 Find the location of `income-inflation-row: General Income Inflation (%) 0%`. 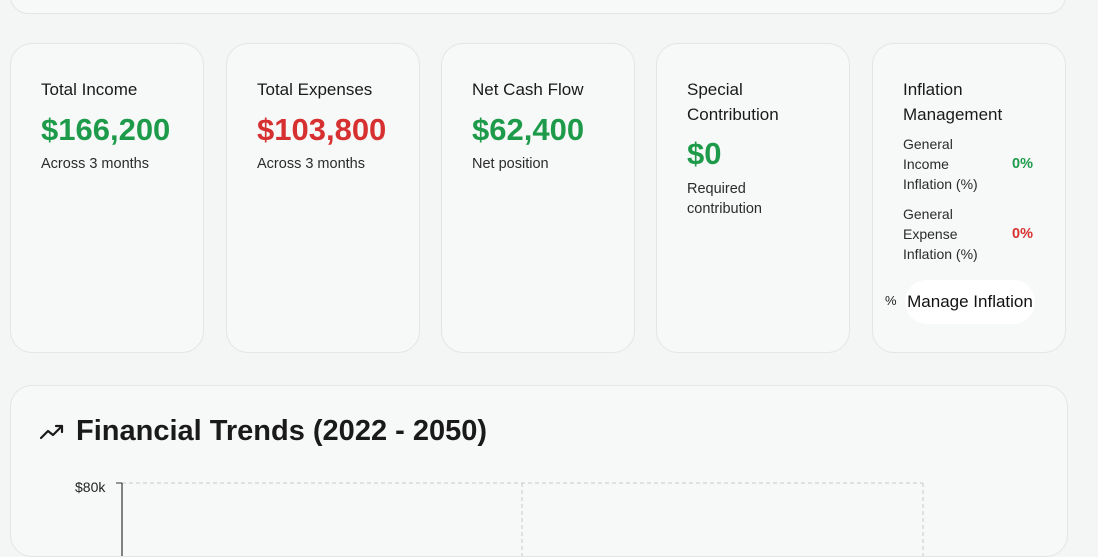

income-inflation-row: General Income Inflation (%) 0% is located at coordinates (973, 164).